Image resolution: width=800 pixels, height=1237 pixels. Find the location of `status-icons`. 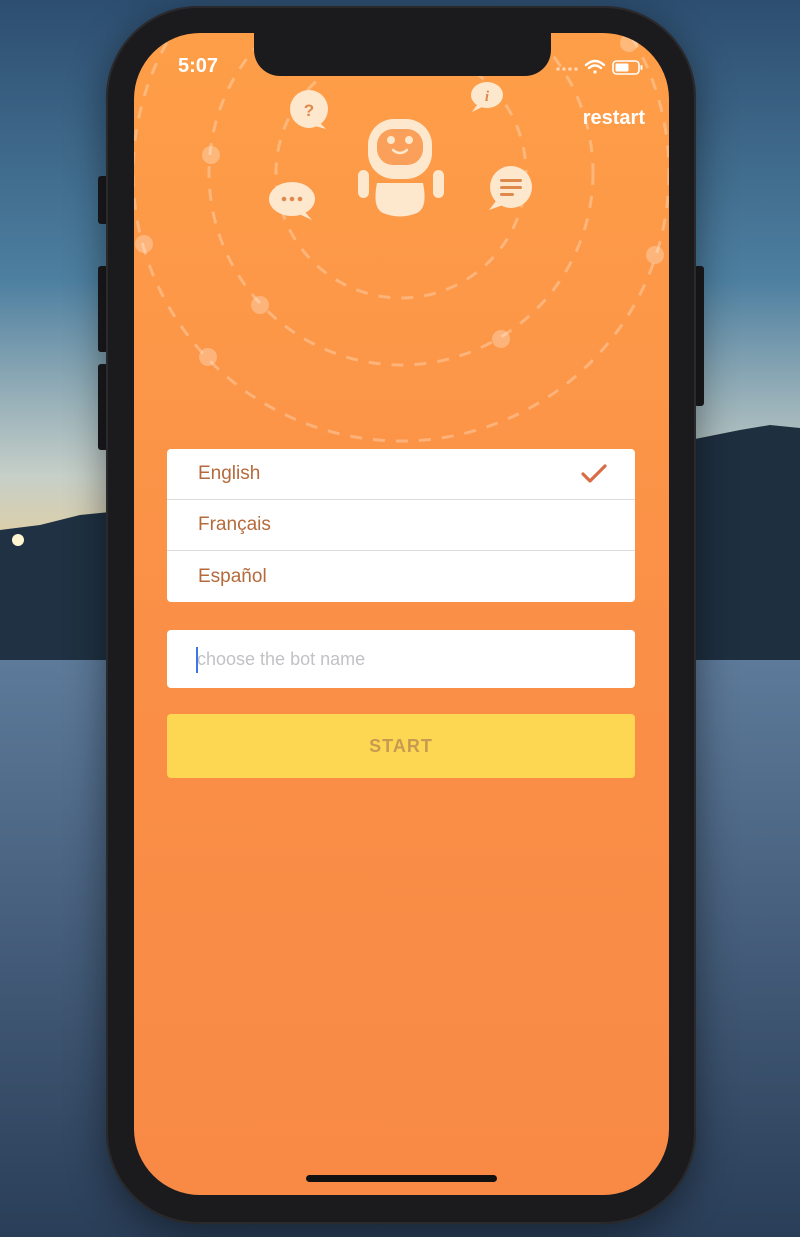

status-icons is located at coordinates (599, 67).